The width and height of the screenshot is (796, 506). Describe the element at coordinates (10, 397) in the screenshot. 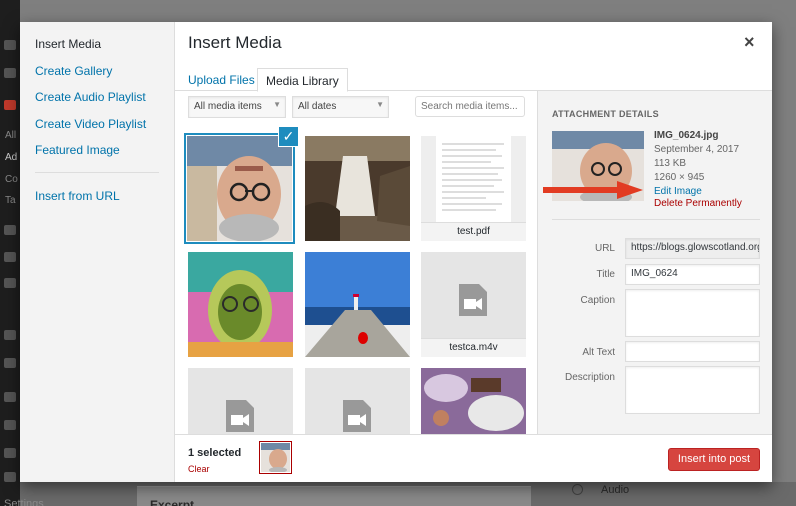

I see `plugins-icon` at that location.